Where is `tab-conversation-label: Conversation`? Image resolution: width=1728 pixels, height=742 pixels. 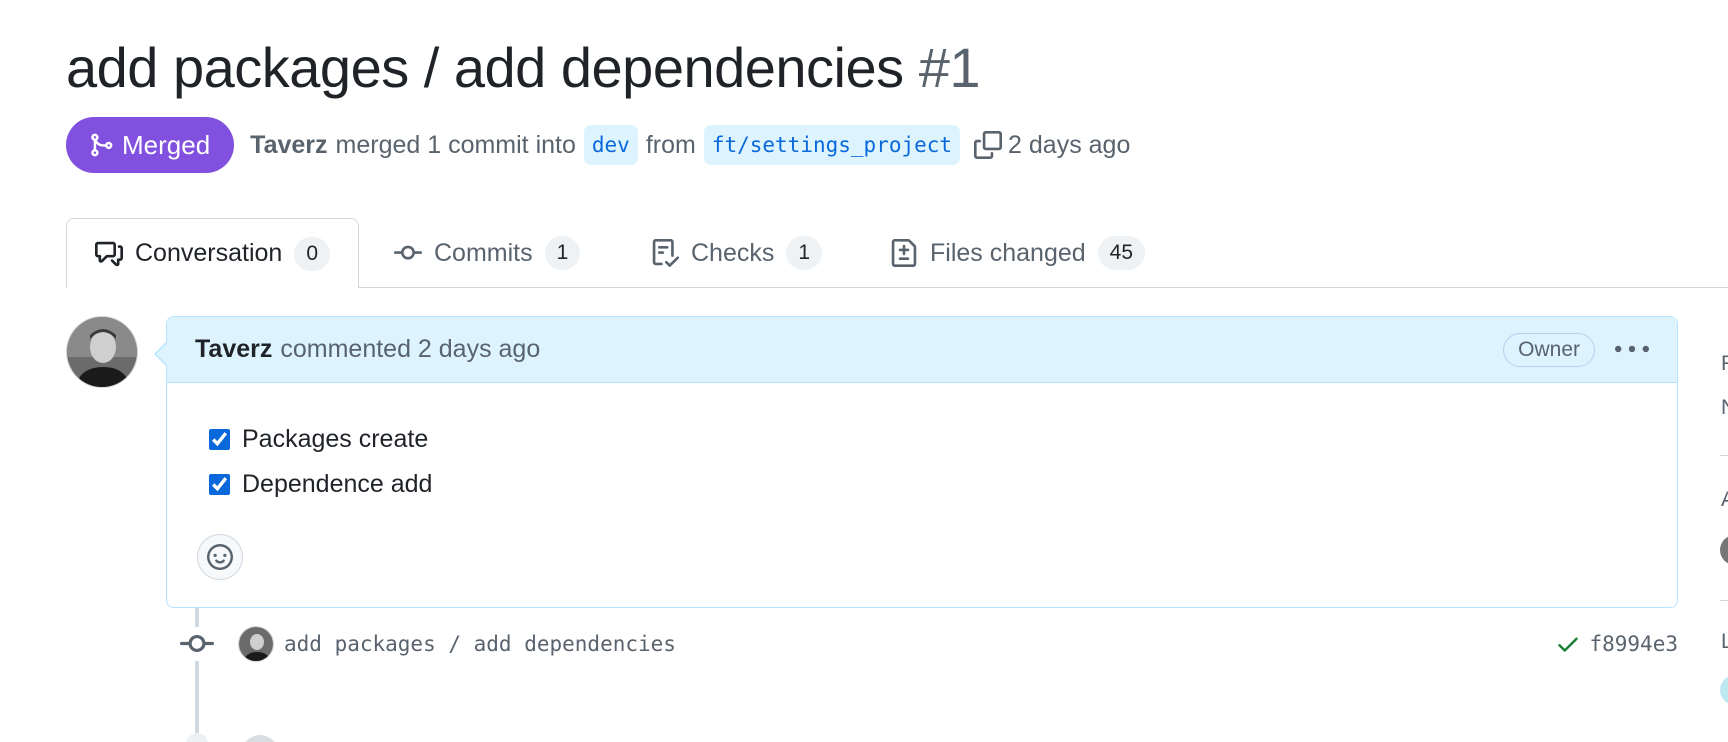 tab-conversation-label: Conversation is located at coordinates (209, 253).